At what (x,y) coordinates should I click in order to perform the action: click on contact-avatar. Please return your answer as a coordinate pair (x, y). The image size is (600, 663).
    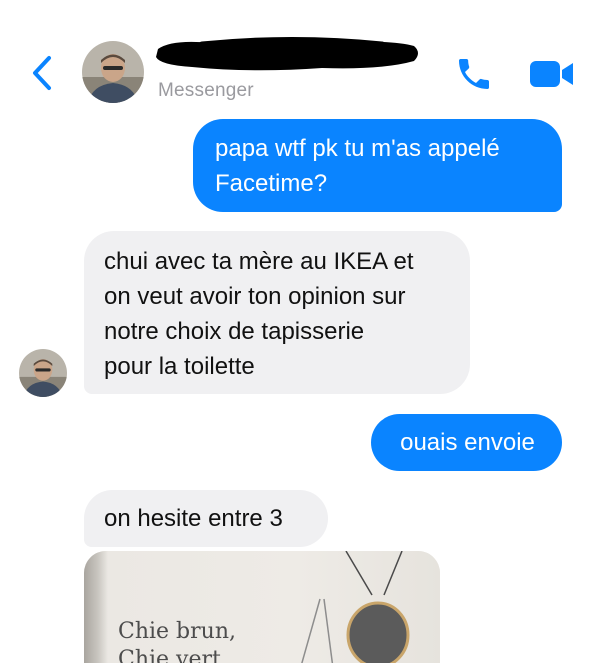
    Looking at the image, I should click on (113, 72).